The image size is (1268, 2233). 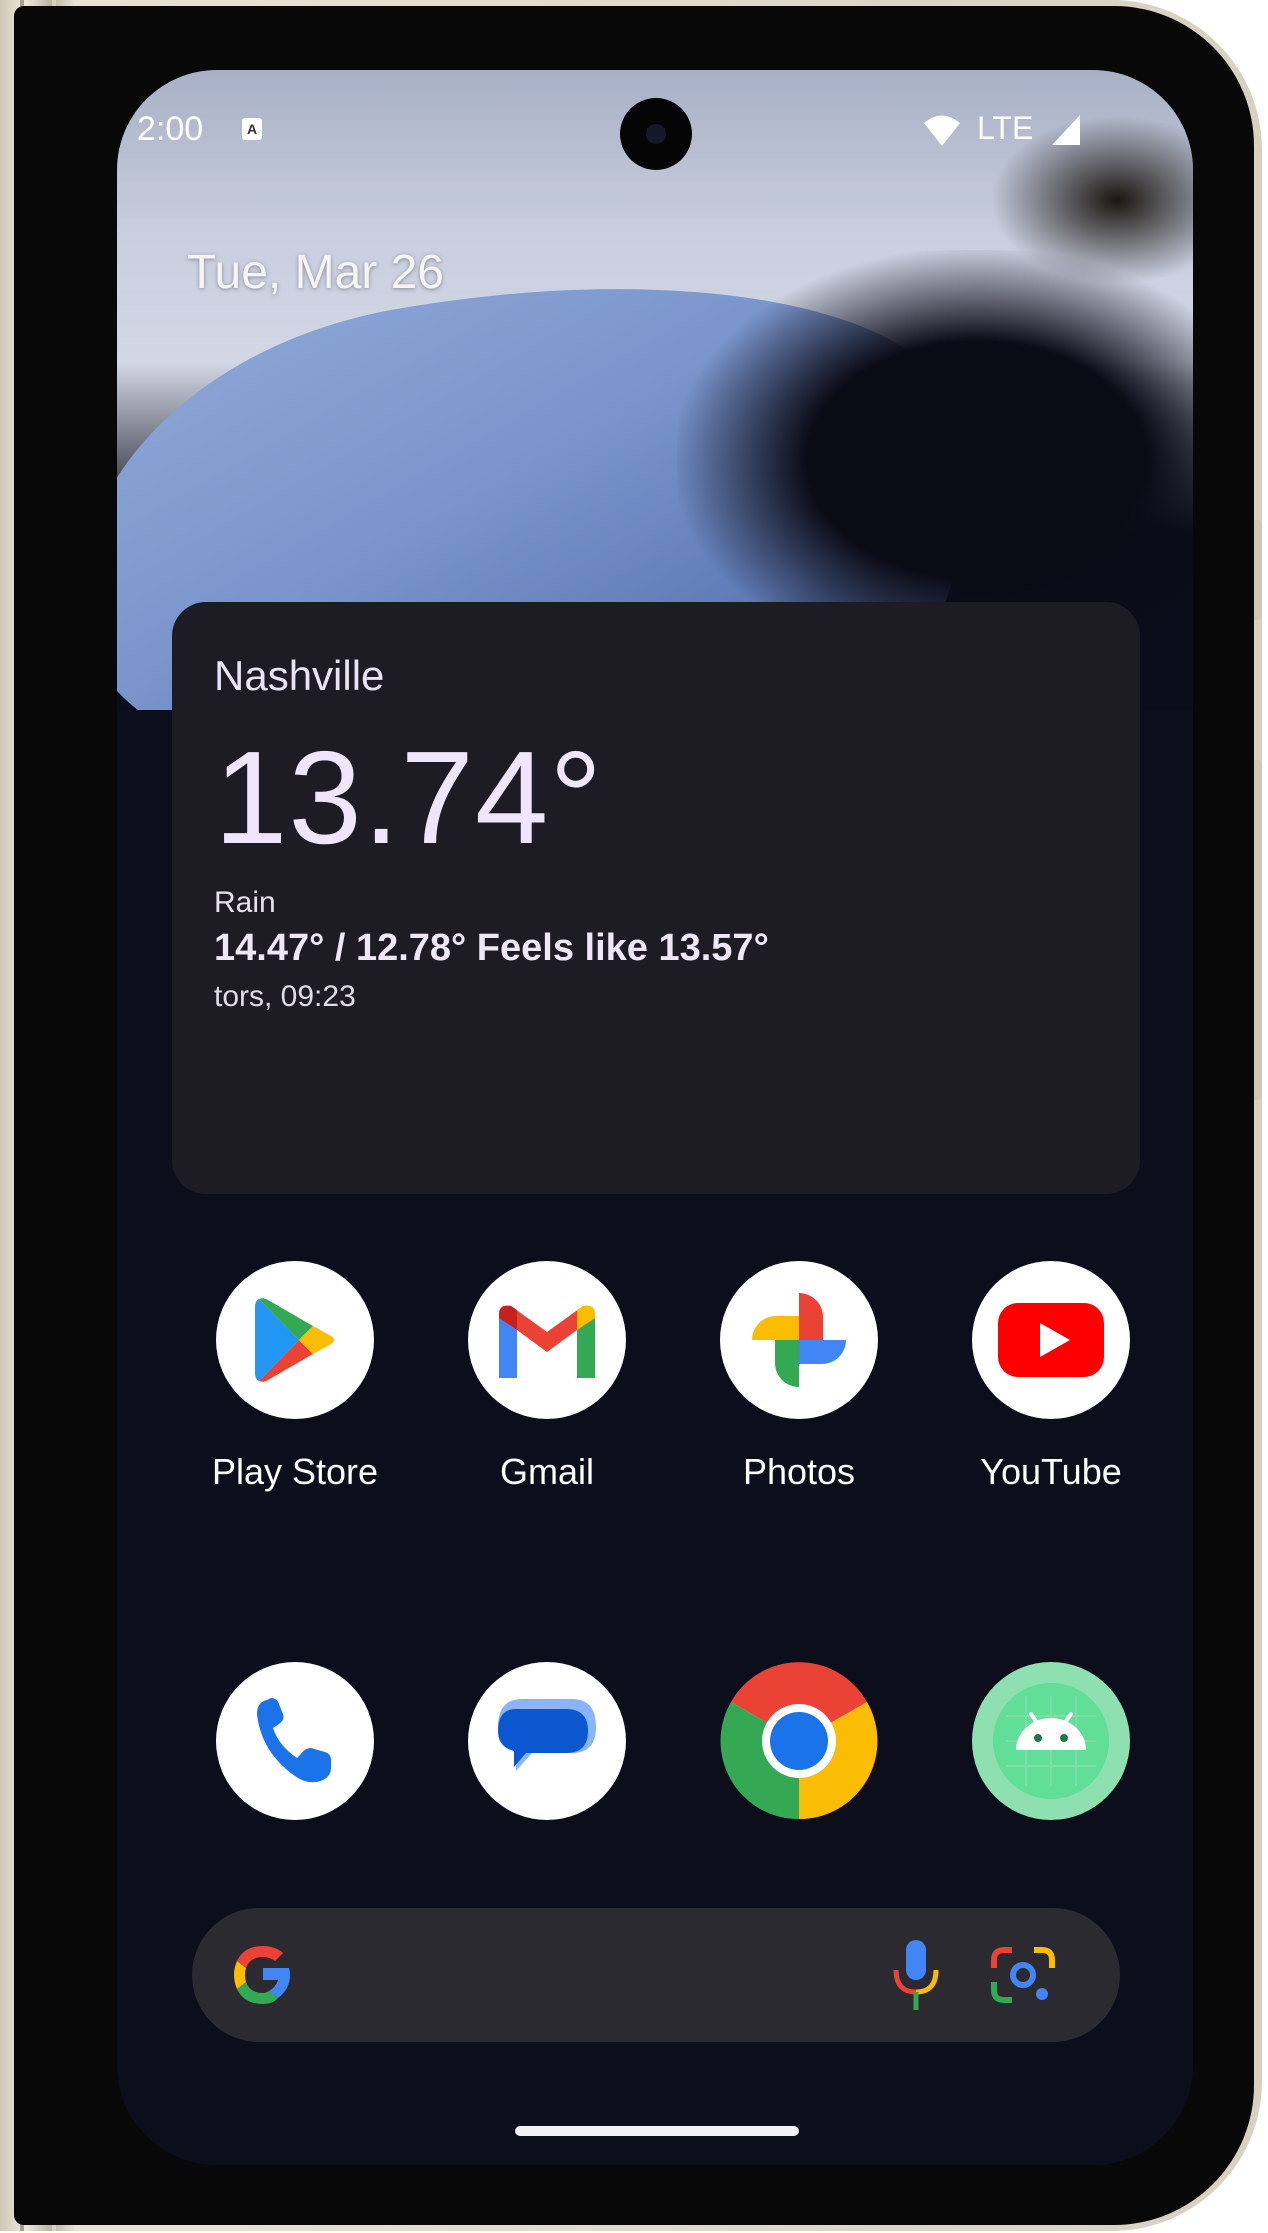 I want to click on app-photos: Photos, so click(x=799, y=1377).